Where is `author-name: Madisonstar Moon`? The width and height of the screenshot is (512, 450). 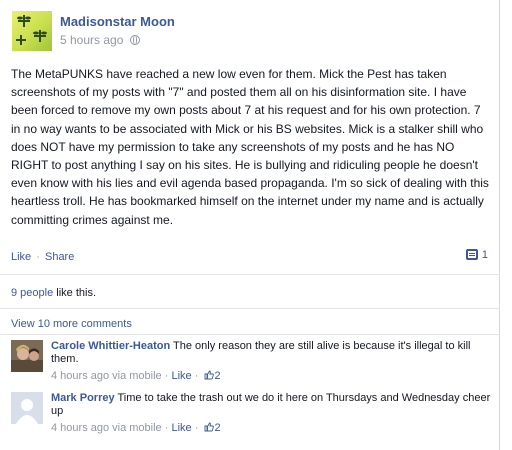 author-name: Madisonstar Moon is located at coordinates (117, 21).